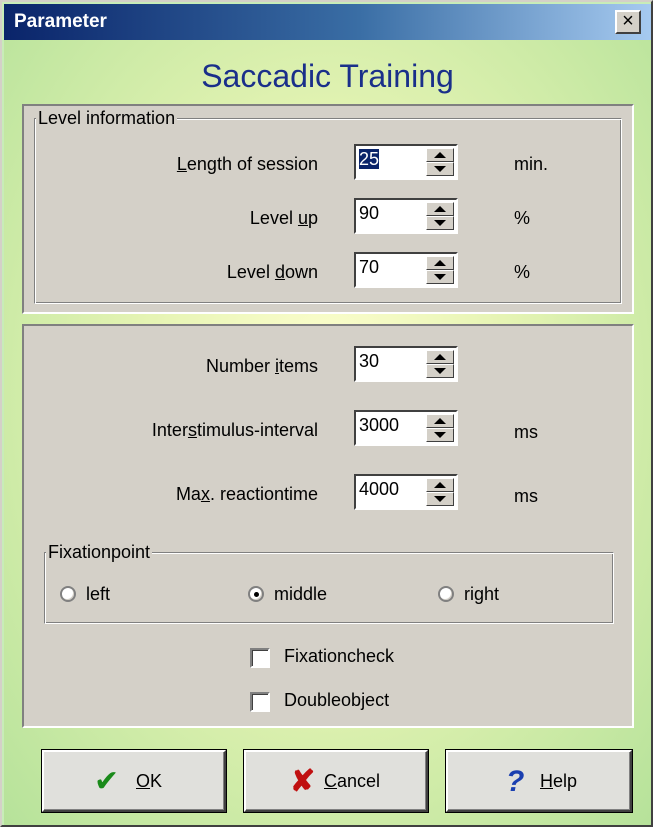  What do you see at coordinates (246, 494) in the screenshot?
I see `max-reactiontime-label: Max. reactiontime` at bounding box center [246, 494].